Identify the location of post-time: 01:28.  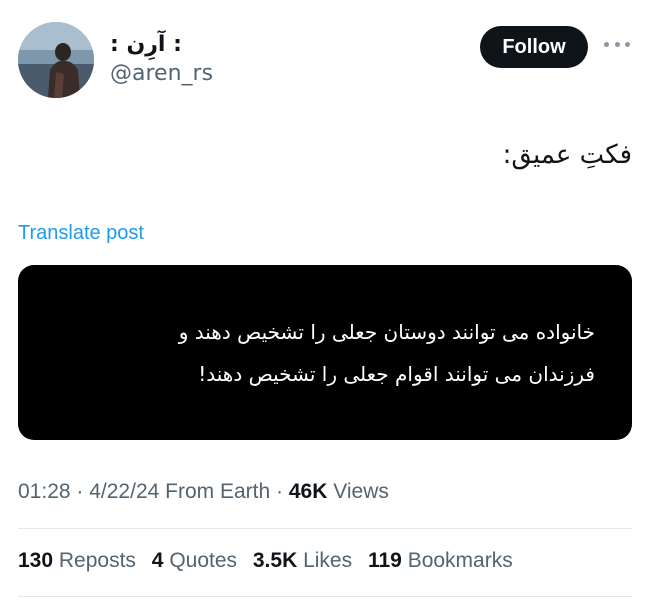
(44, 491).